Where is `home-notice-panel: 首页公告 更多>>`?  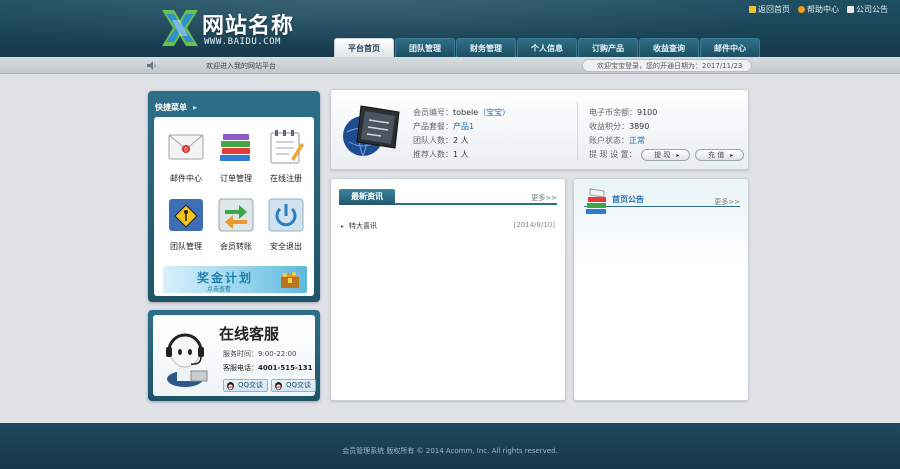 home-notice-panel: 首页公告 更多>> is located at coordinates (661, 289).